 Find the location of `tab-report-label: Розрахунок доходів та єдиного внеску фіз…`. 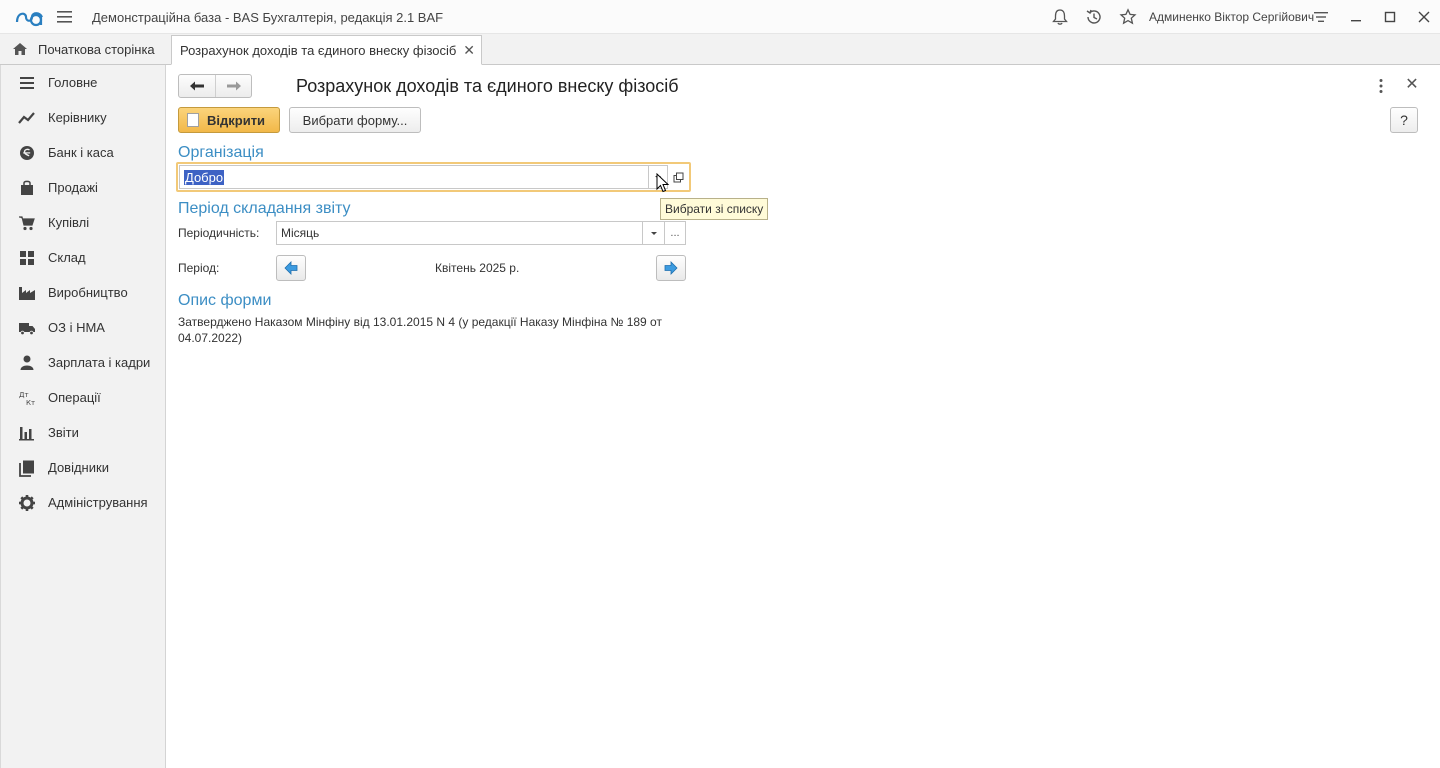

tab-report-label: Розрахунок доходів та єдиного внеску фіз… is located at coordinates (318, 50).